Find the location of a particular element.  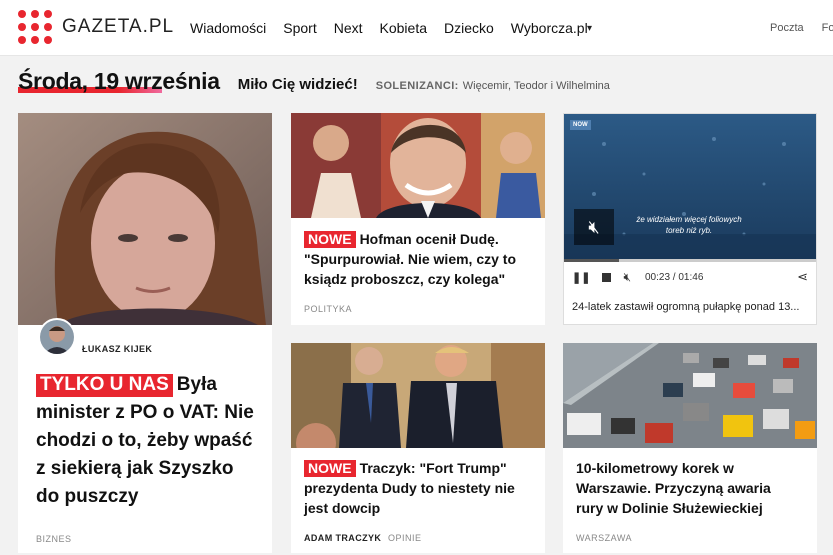

share-icon: ⋖ is located at coordinates (802, 277).